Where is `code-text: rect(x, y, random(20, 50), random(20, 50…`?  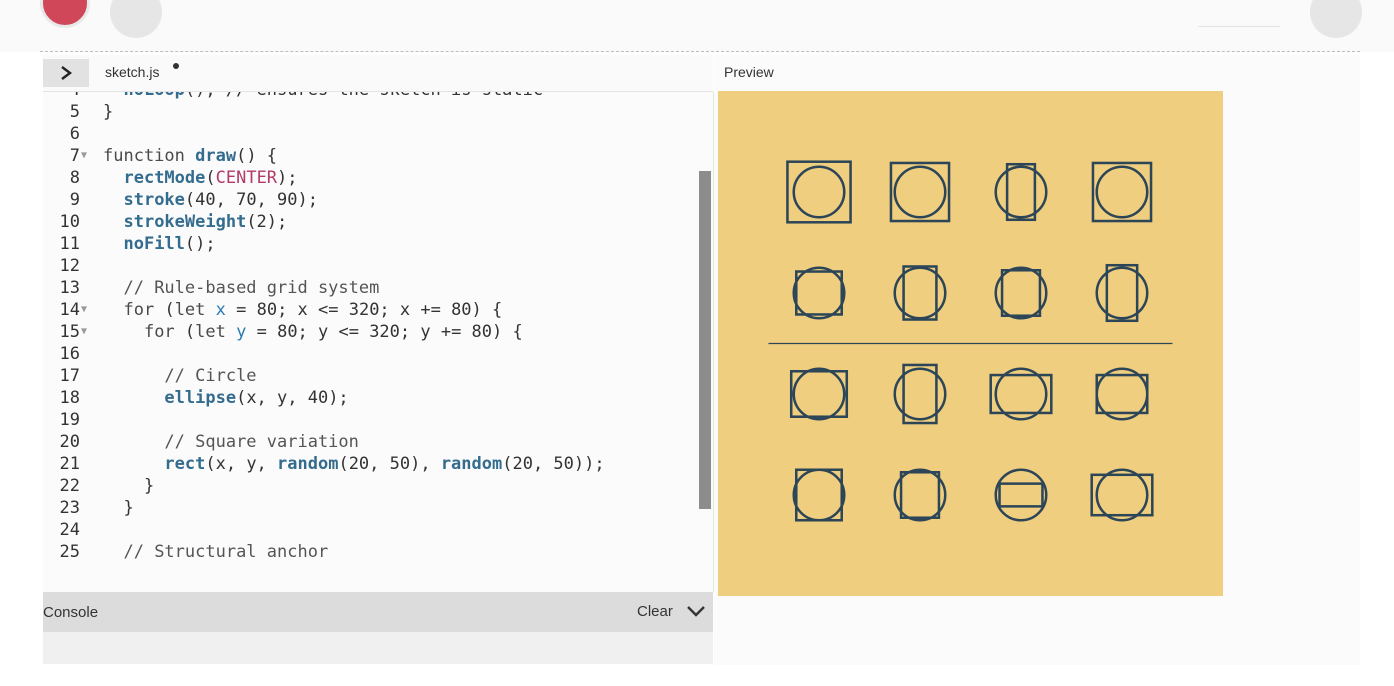
code-text: rect(x, y, random(20, 50), random(20, 50… is located at coordinates (384, 464).